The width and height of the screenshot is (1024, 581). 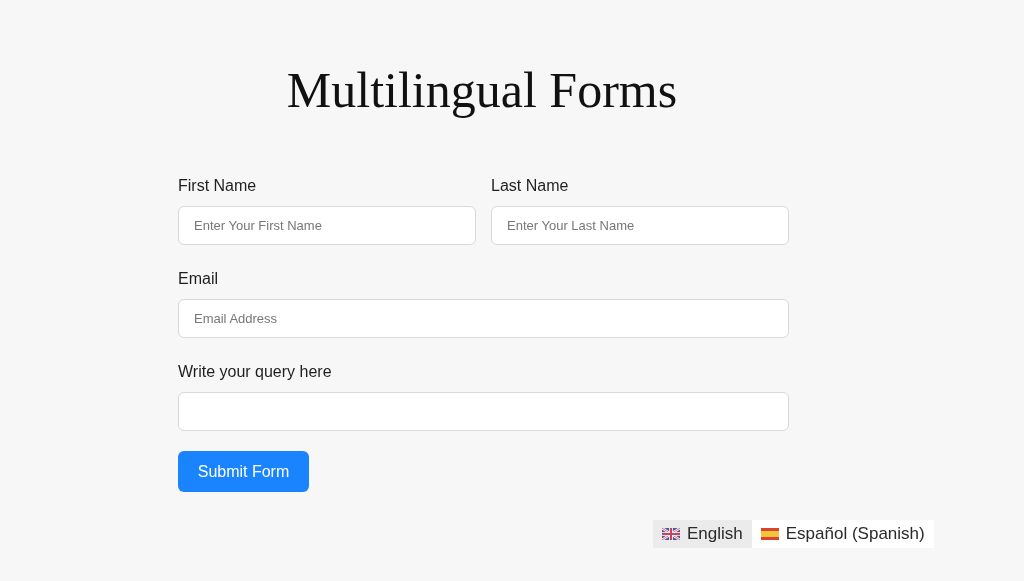 I want to click on language-option: English, so click(x=702, y=534).